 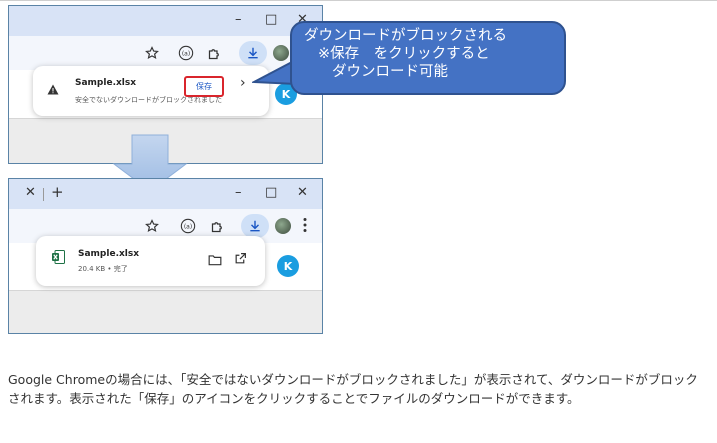 What do you see at coordinates (204, 86) in the screenshot?
I see `save-button: 保存` at bounding box center [204, 86].